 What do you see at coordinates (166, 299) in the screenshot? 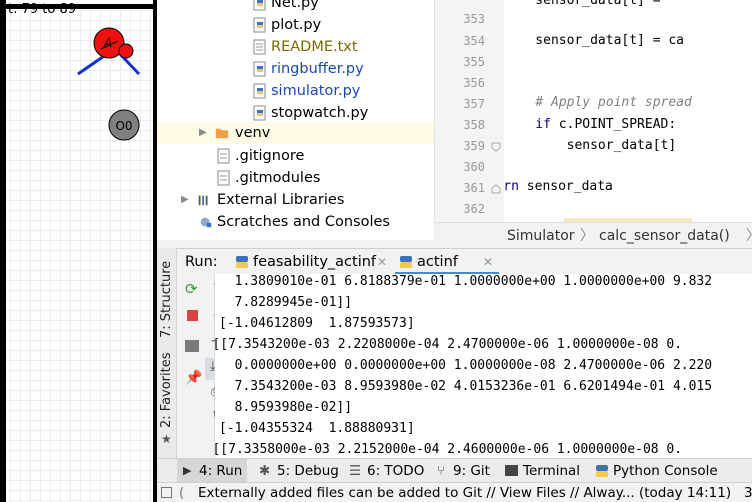
I see `structure-tool-tab: 7: Structure` at bounding box center [166, 299].